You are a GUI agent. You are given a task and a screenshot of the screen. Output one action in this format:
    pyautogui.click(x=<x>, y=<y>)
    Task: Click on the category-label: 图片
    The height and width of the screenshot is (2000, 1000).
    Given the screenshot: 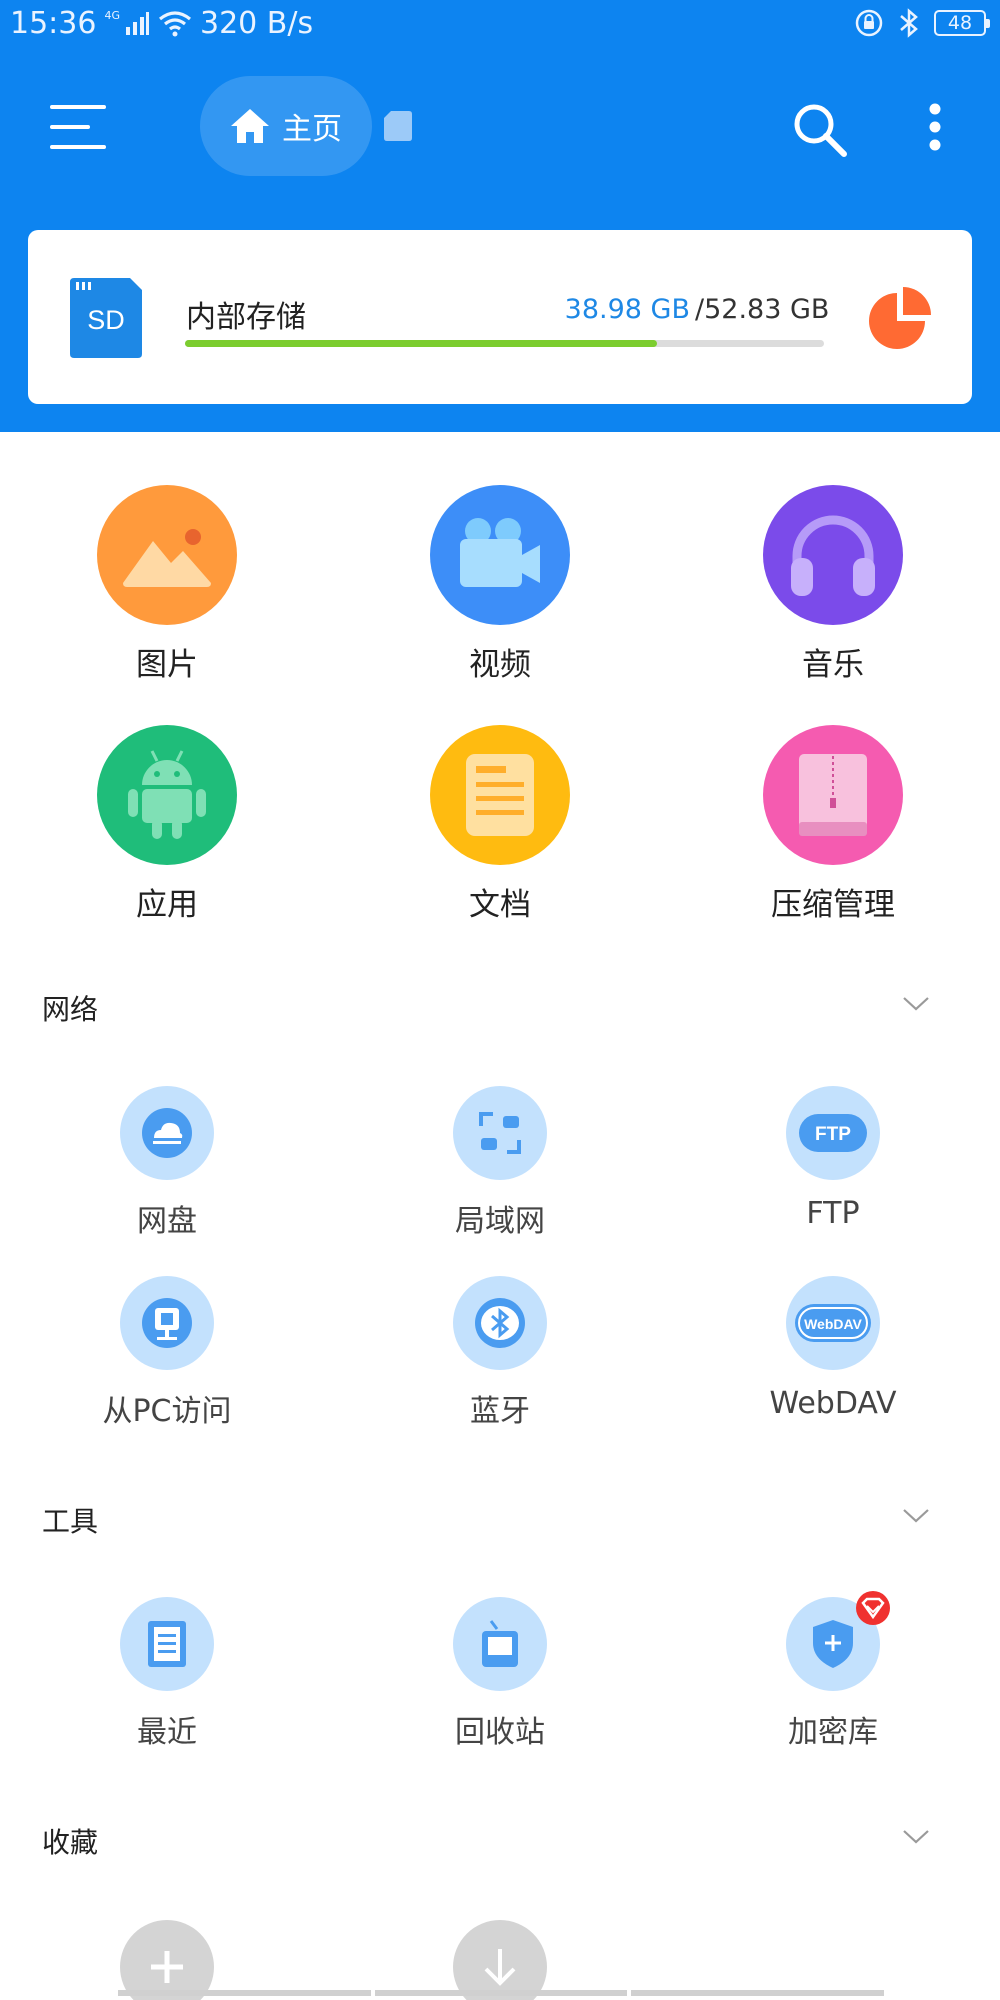 What is the action you would take?
    pyautogui.click(x=167, y=665)
    